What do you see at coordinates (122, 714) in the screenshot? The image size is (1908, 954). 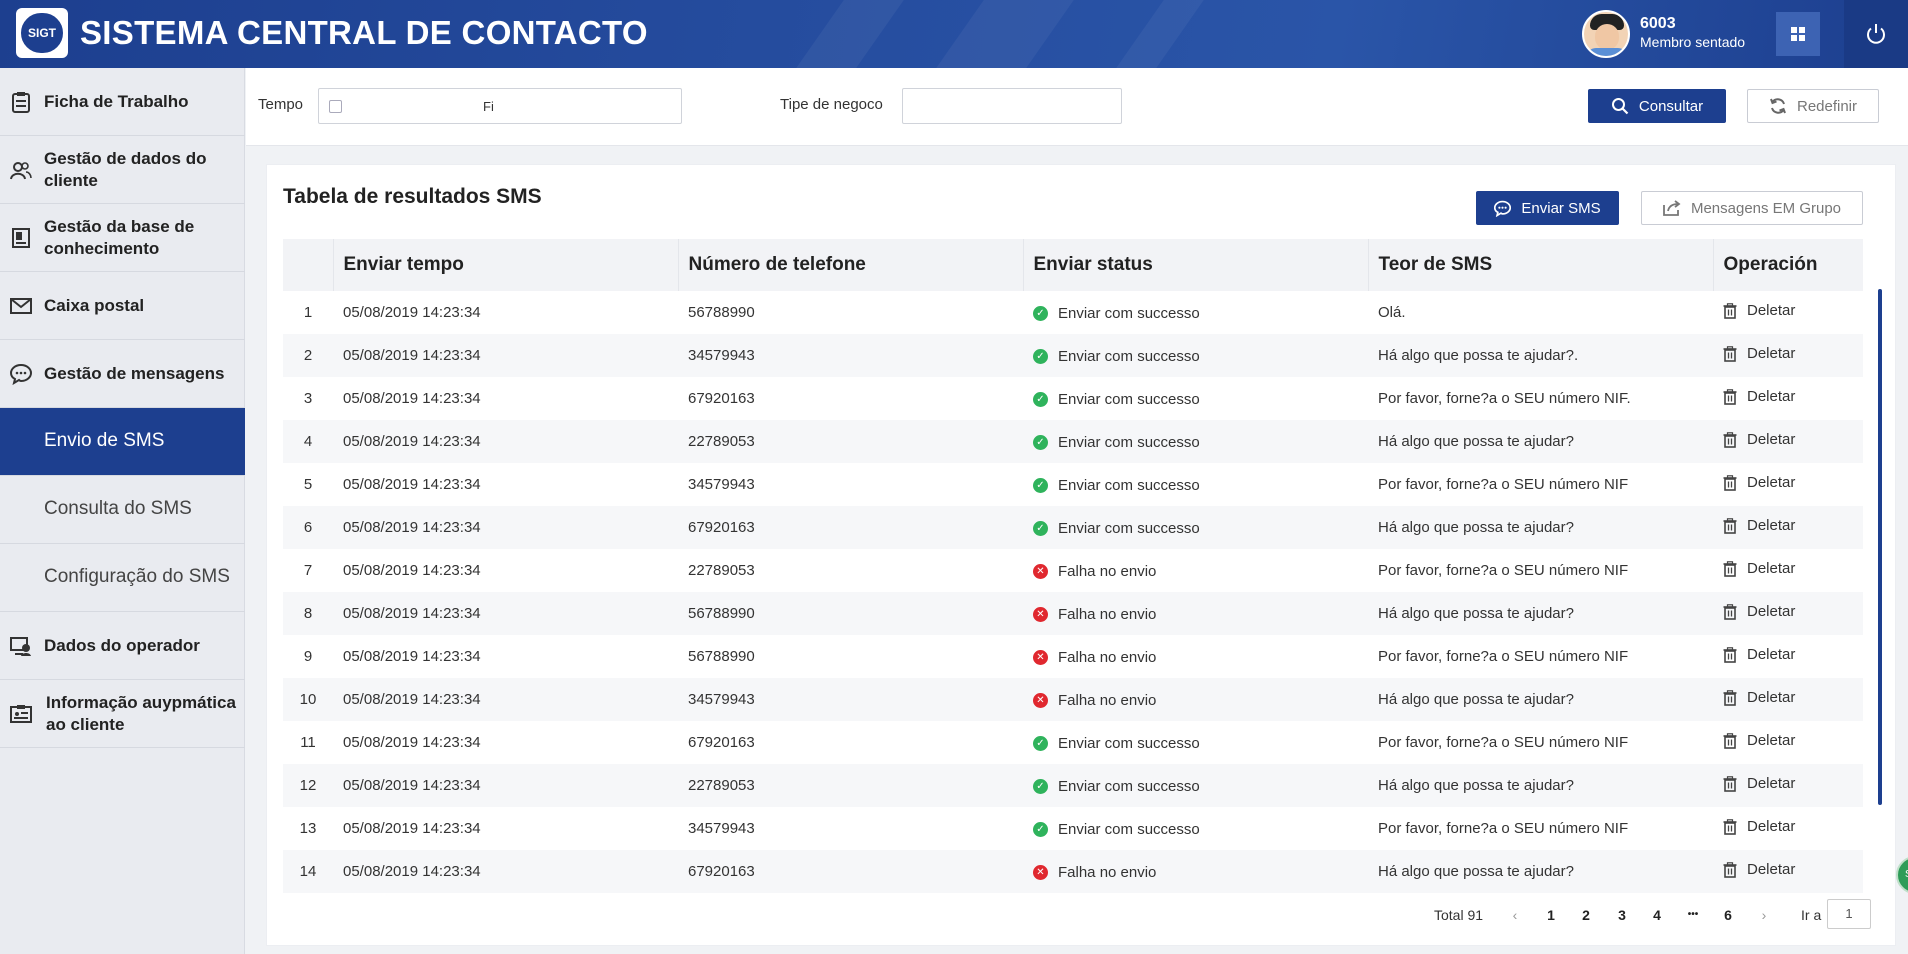 I see `sidebar-item-informacao: Informação auypmática ao cliente` at bounding box center [122, 714].